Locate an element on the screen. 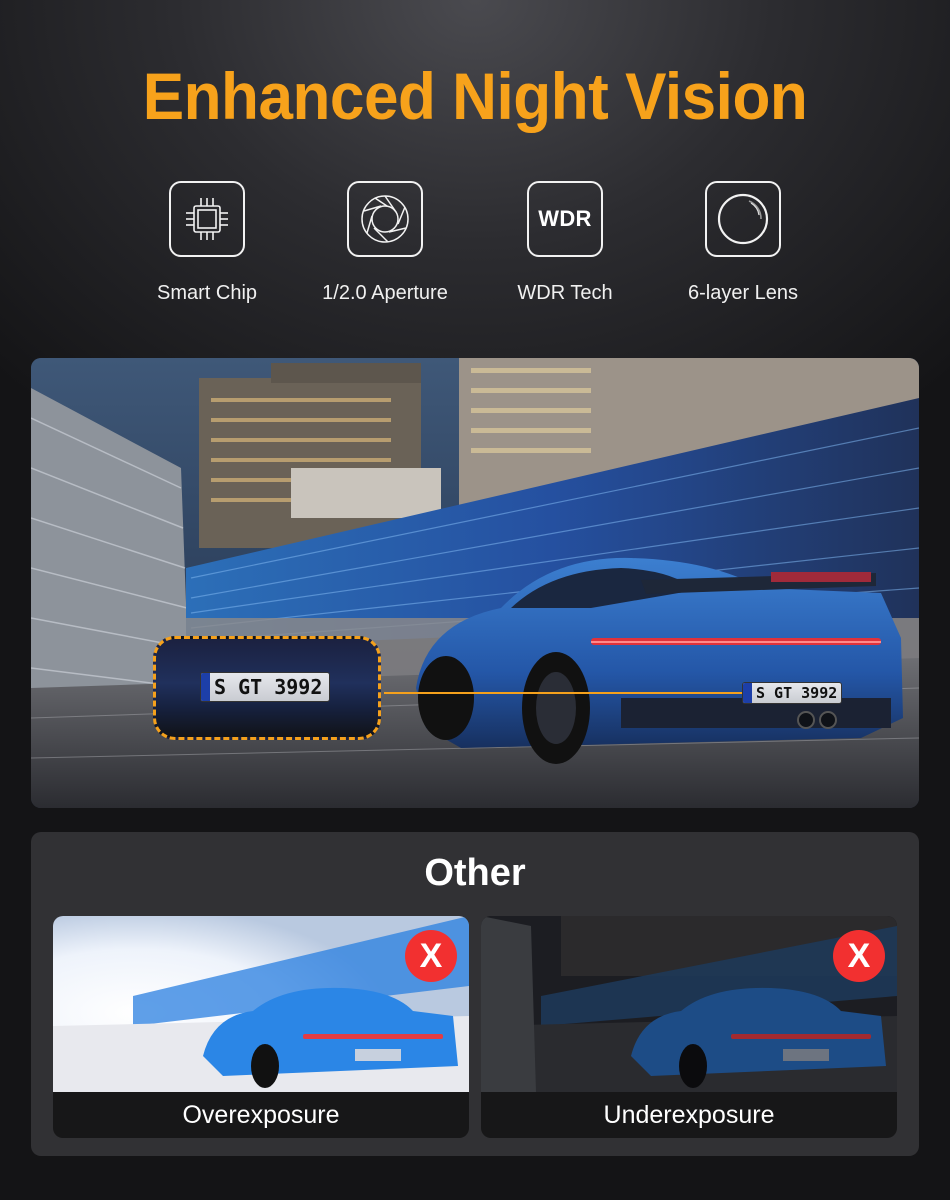 The image size is (950, 1200). feature-lens: 6-layer Lens is located at coordinates (743, 243).